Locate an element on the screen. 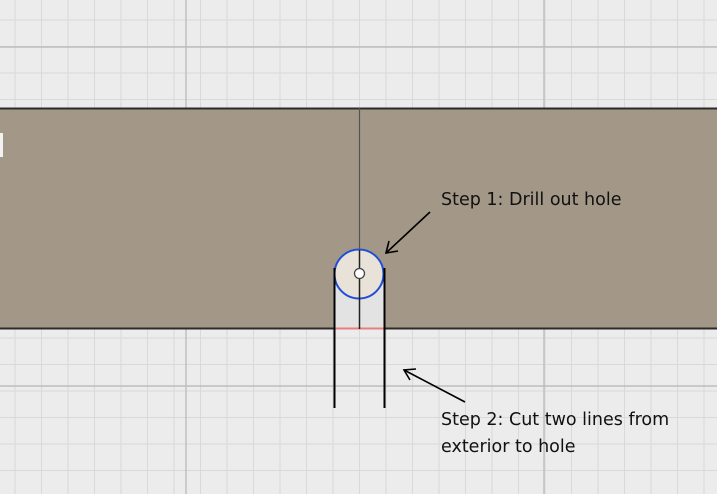 This screenshot has height=494, width=717. hole-center-point is located at coordinates (359, 273).